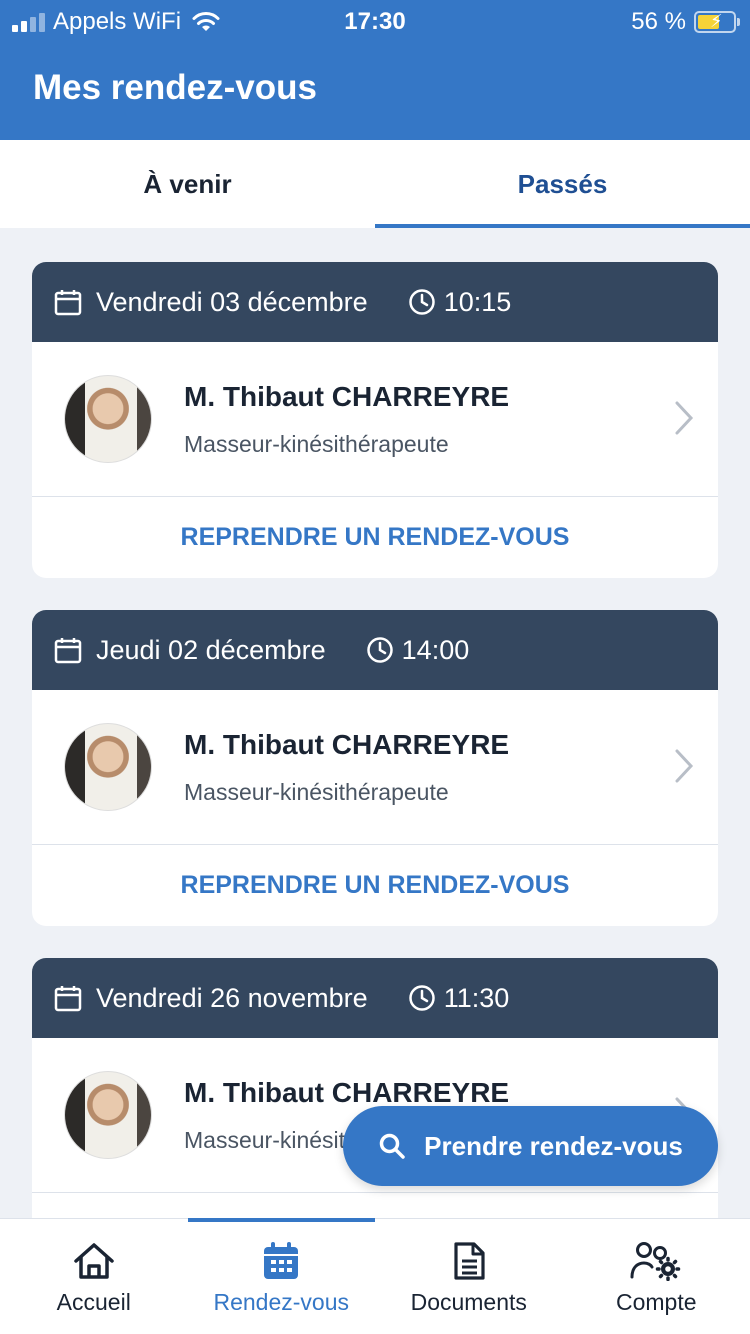 Image resolution: width=750 pixels, height=1334 pixels. Describe the element at coordinates (232, 997) in the screenshot. I see `appointment-date: Vendredi 26 novembre` at that location.